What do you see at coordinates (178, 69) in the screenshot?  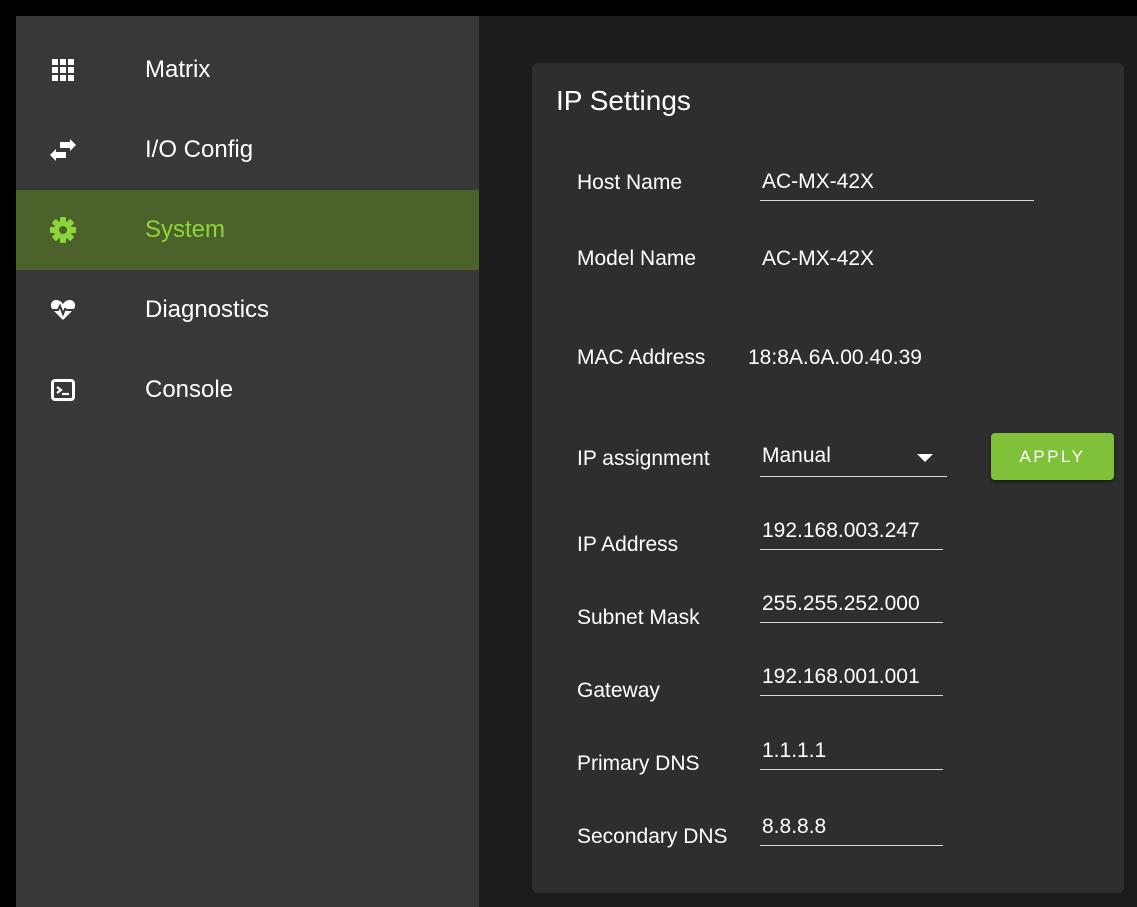 I see `sidebar-item-label: Matrix` at bounding box center [178, 69].